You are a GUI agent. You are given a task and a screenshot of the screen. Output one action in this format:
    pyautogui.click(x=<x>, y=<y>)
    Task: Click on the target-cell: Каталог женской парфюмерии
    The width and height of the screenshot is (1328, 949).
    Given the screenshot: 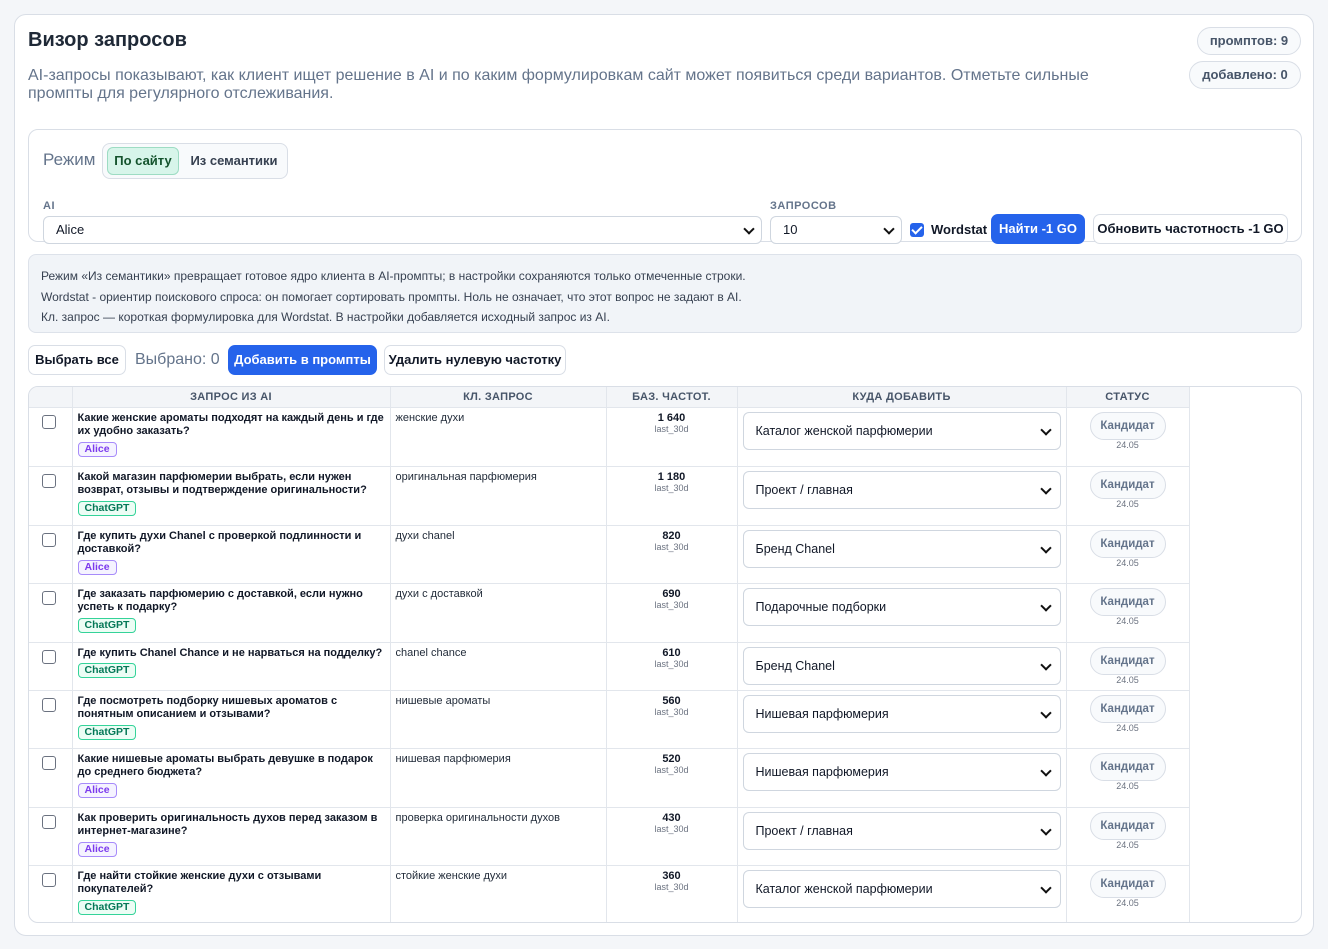 What is the action you would take?
    pyautogui.click(x=902, y=893)
    